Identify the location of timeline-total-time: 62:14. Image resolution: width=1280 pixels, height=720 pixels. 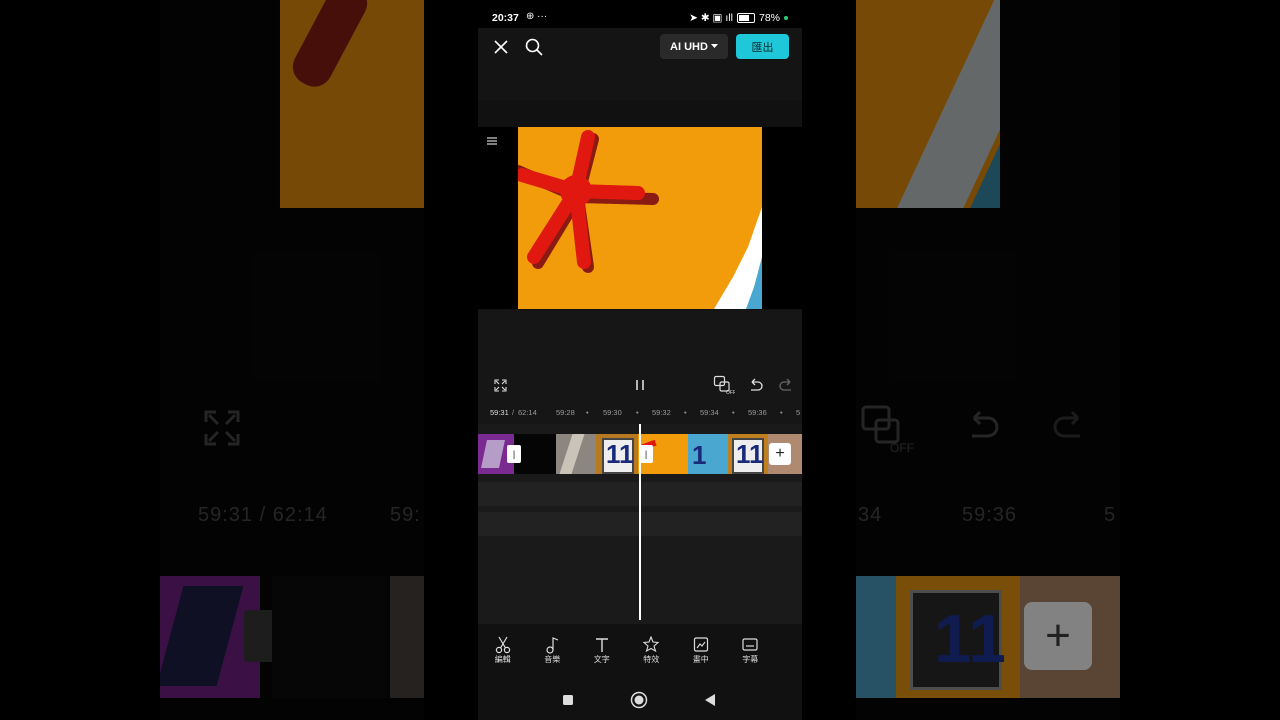
(527, 412).